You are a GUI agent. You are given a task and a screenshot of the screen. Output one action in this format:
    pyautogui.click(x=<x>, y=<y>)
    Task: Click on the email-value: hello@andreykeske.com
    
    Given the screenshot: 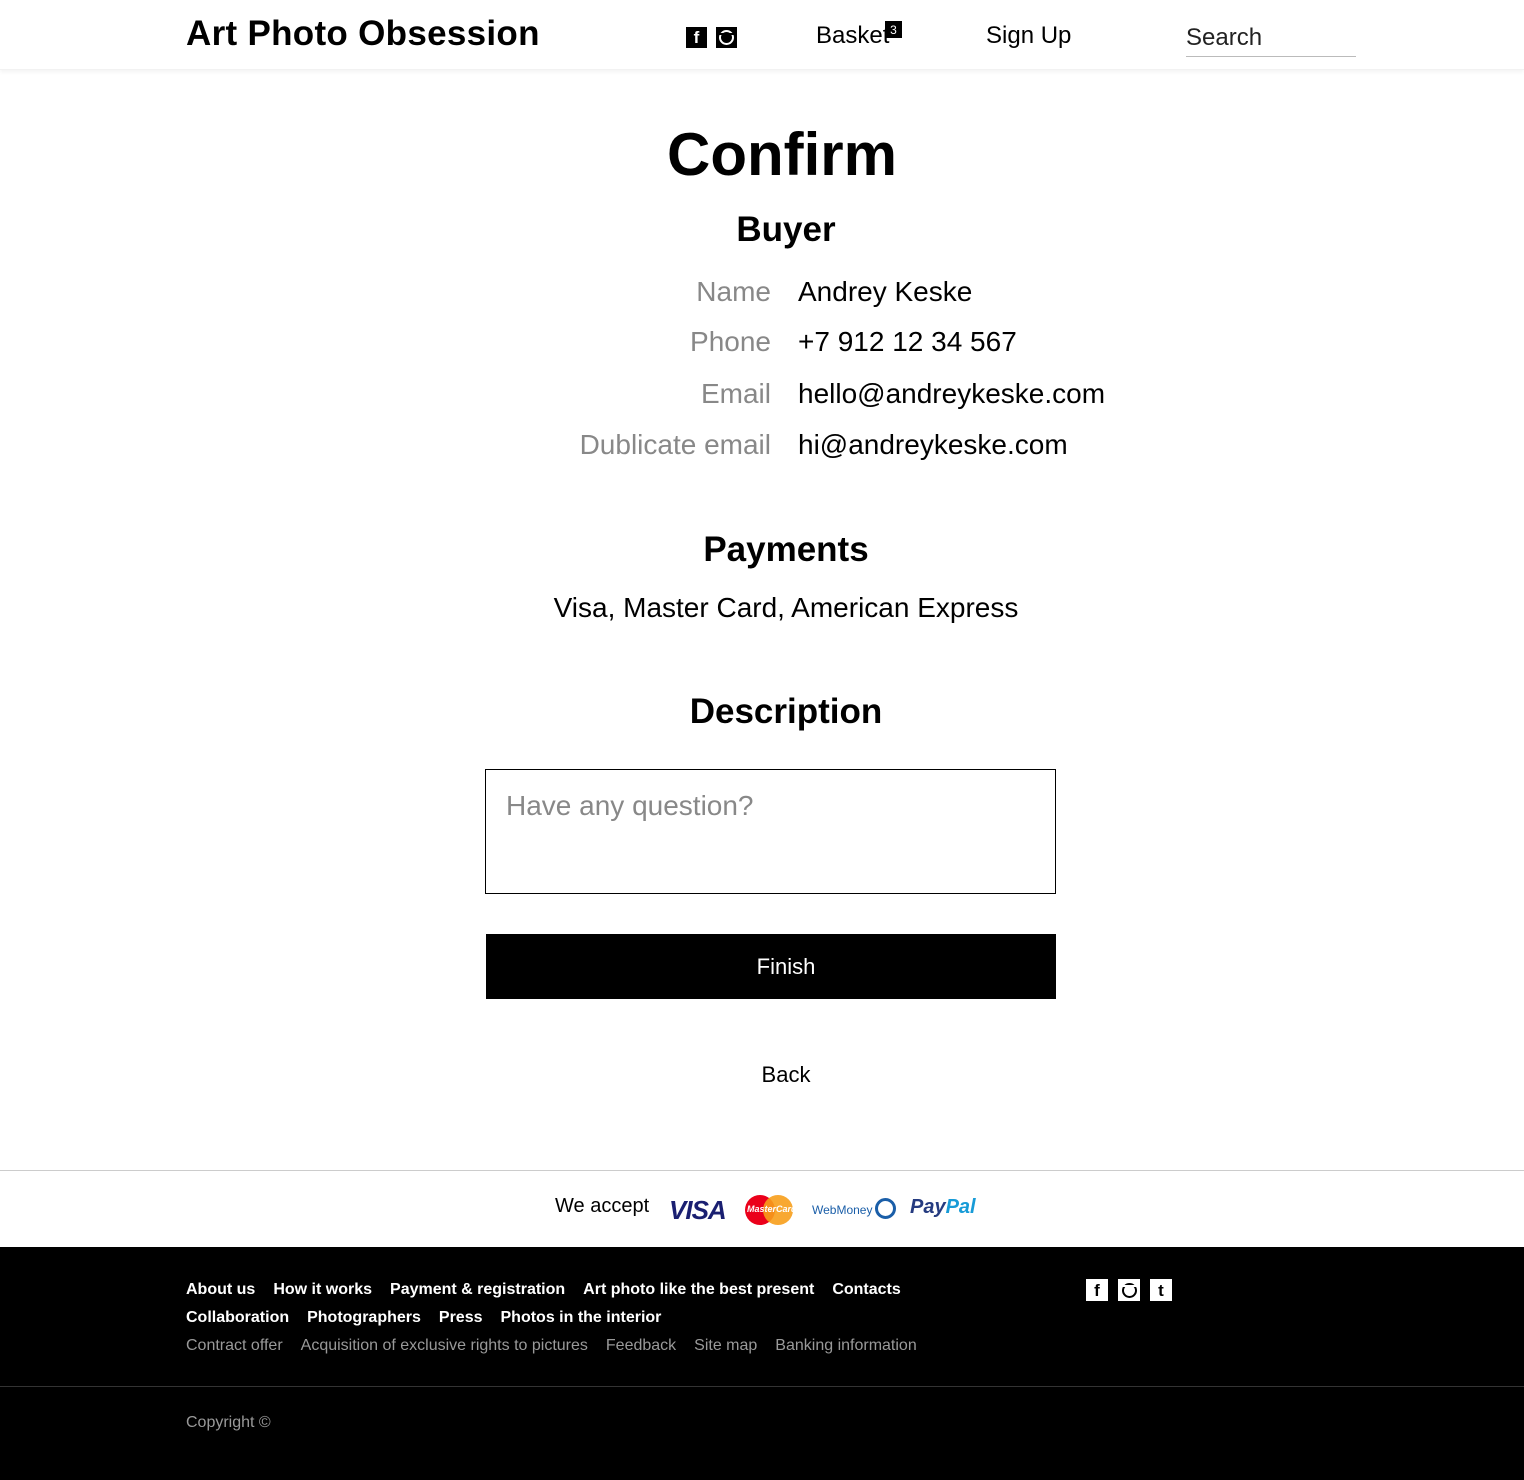 What is the action you would take?
    pyautogui.click(x=952, y=393)
    